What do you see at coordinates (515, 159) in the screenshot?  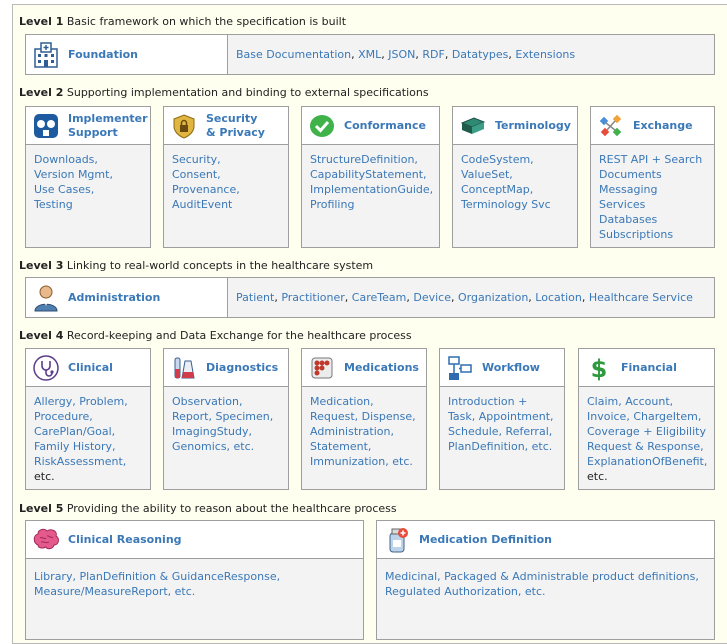 I see `list-item: CodeSystem,` at bounding box center [515, 159].